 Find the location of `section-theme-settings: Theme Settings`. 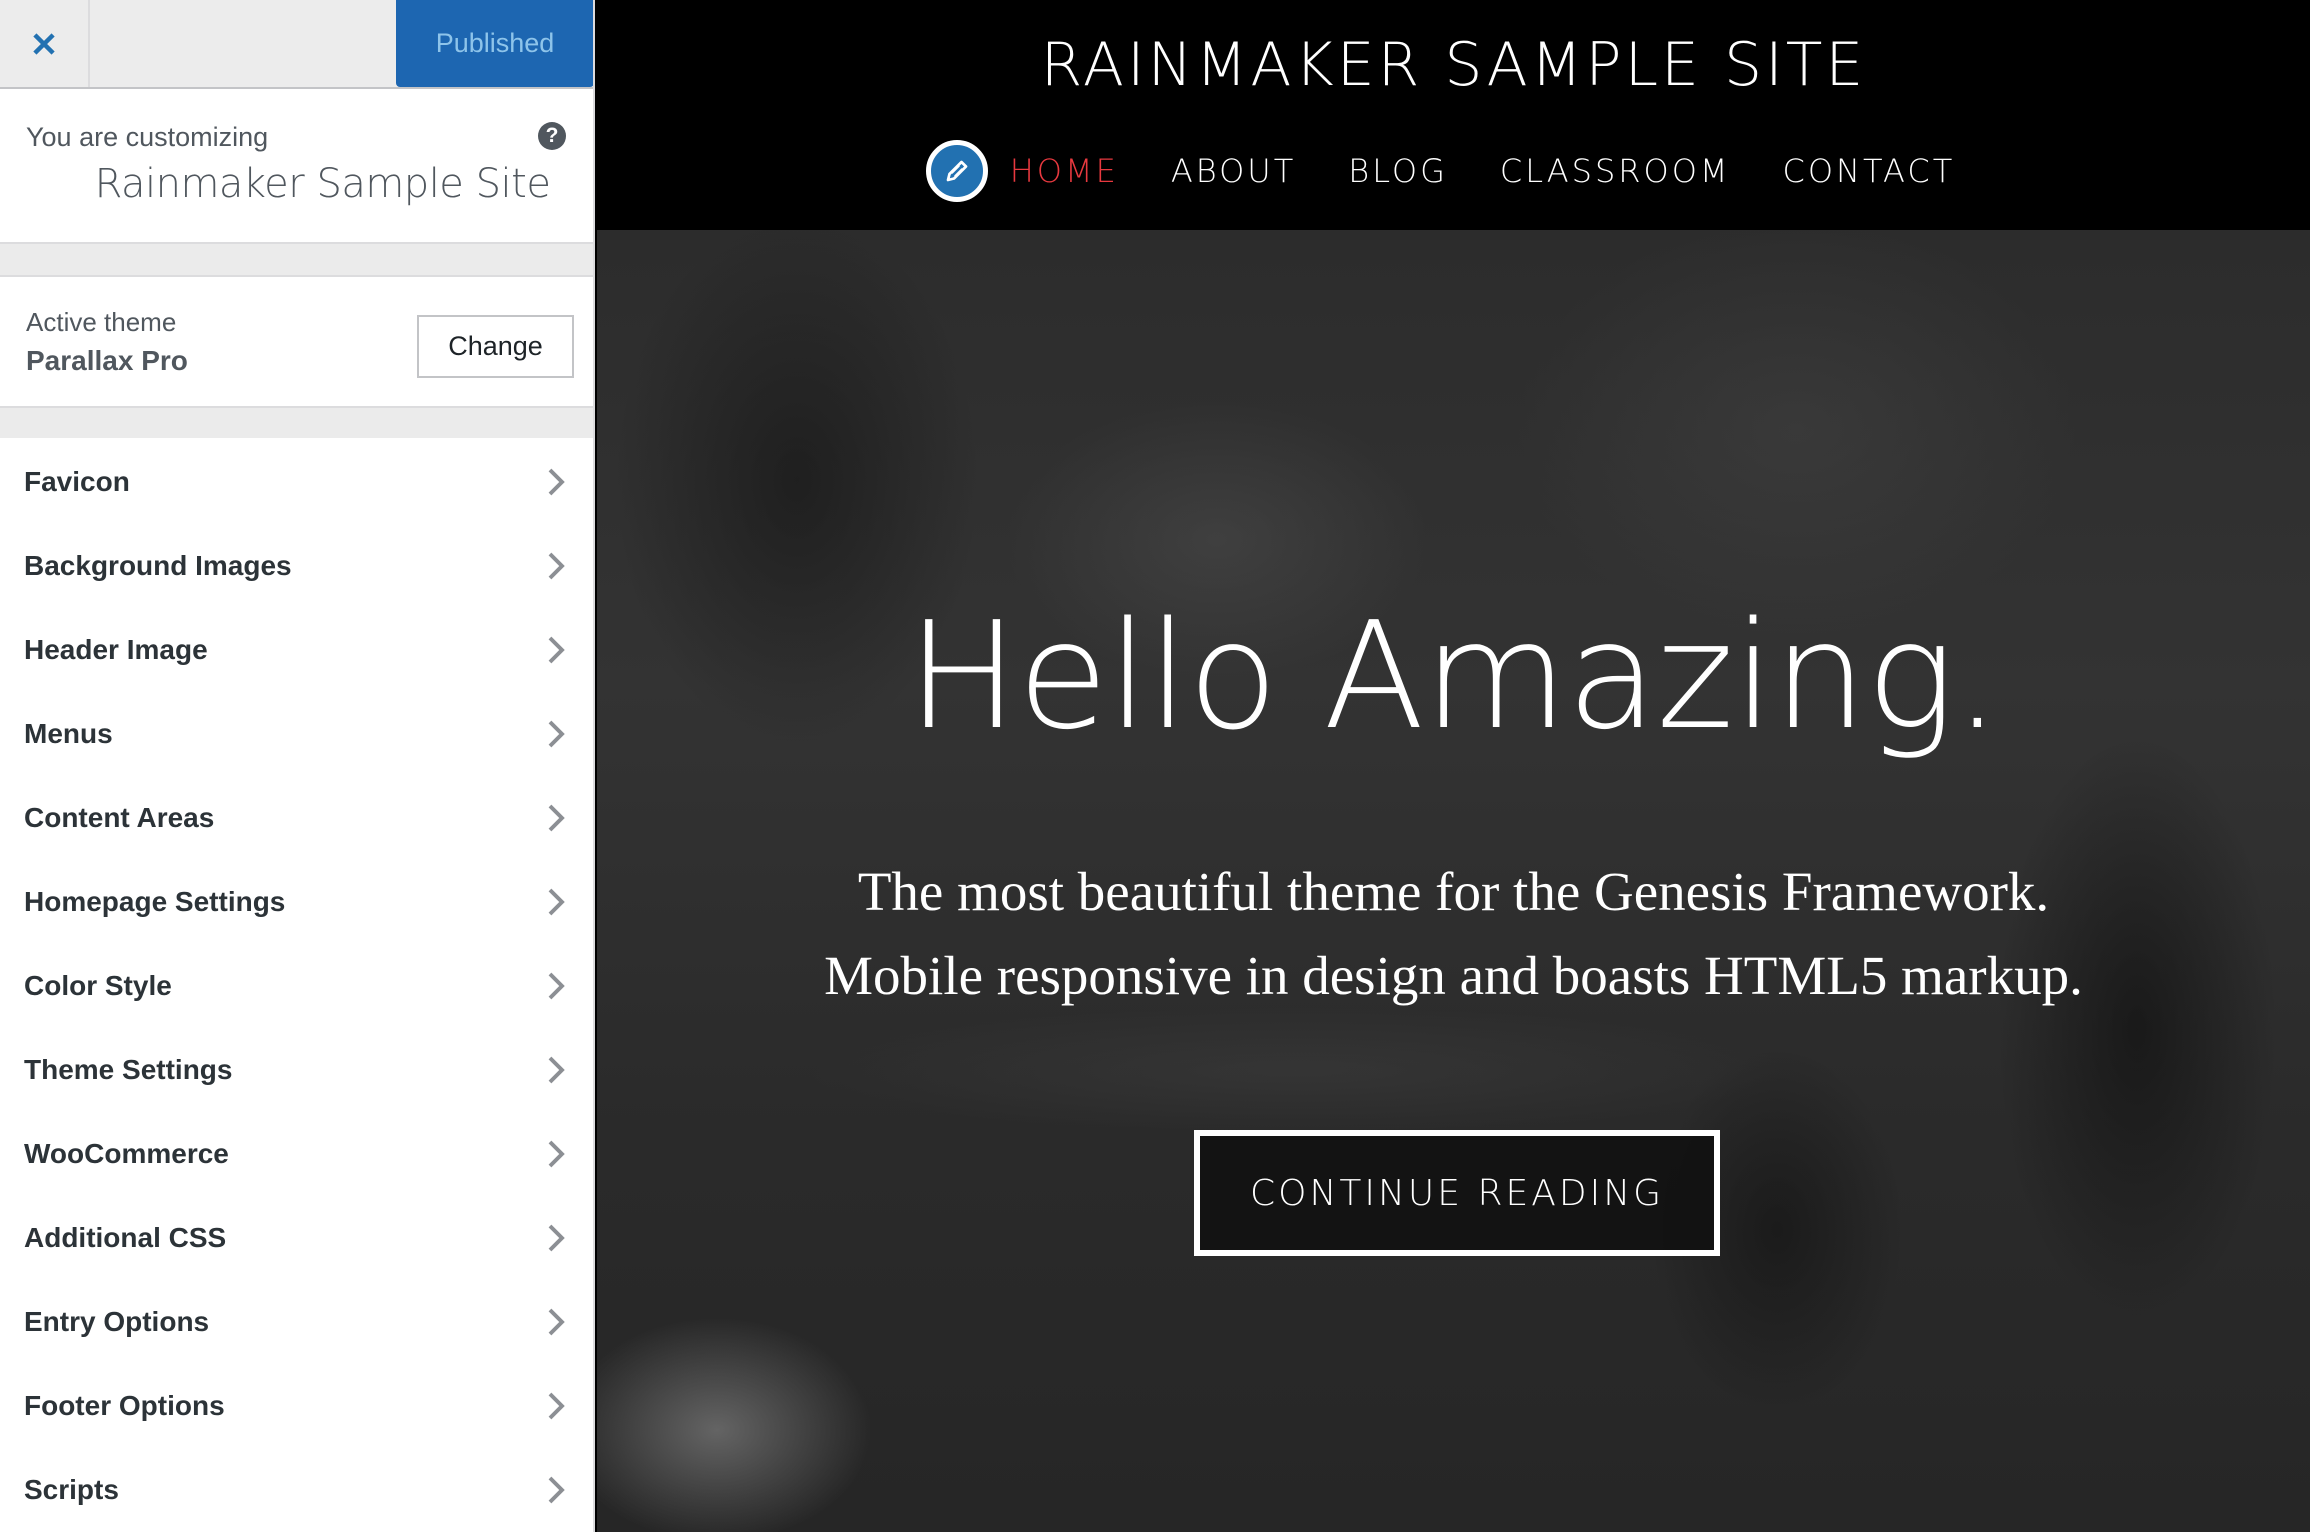

section-theme-settings: Theme Settings is located at coordinates (296, 1070).